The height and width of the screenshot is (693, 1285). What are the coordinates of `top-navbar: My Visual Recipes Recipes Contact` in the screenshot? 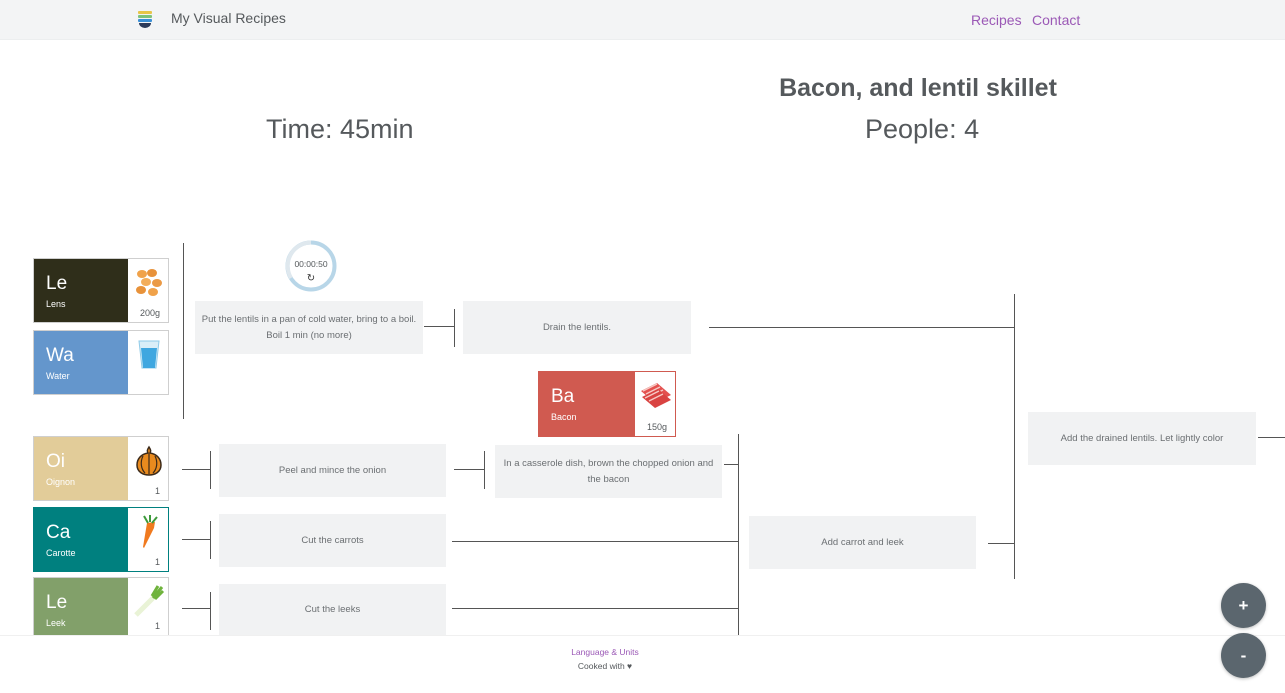 It's located at (642, 20).